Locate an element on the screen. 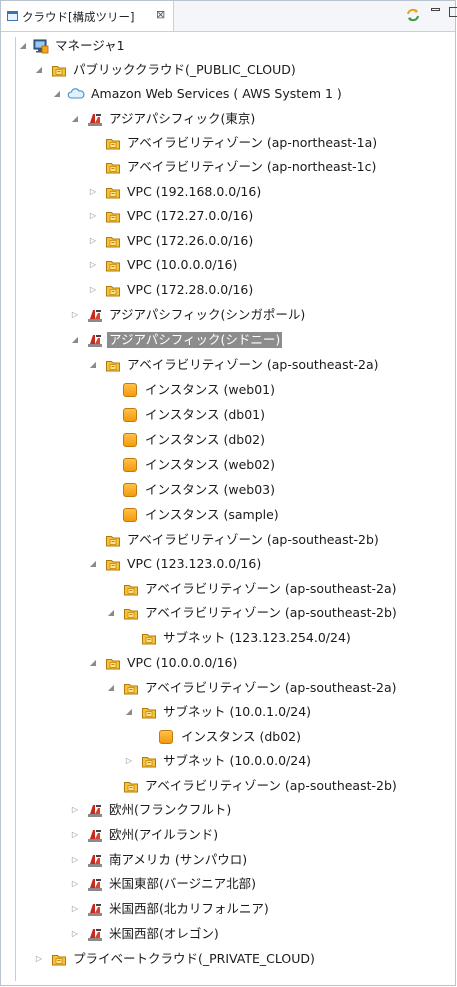  tree-node-label: 米国西部(オレゴン) is located at coordinates (164, 933).